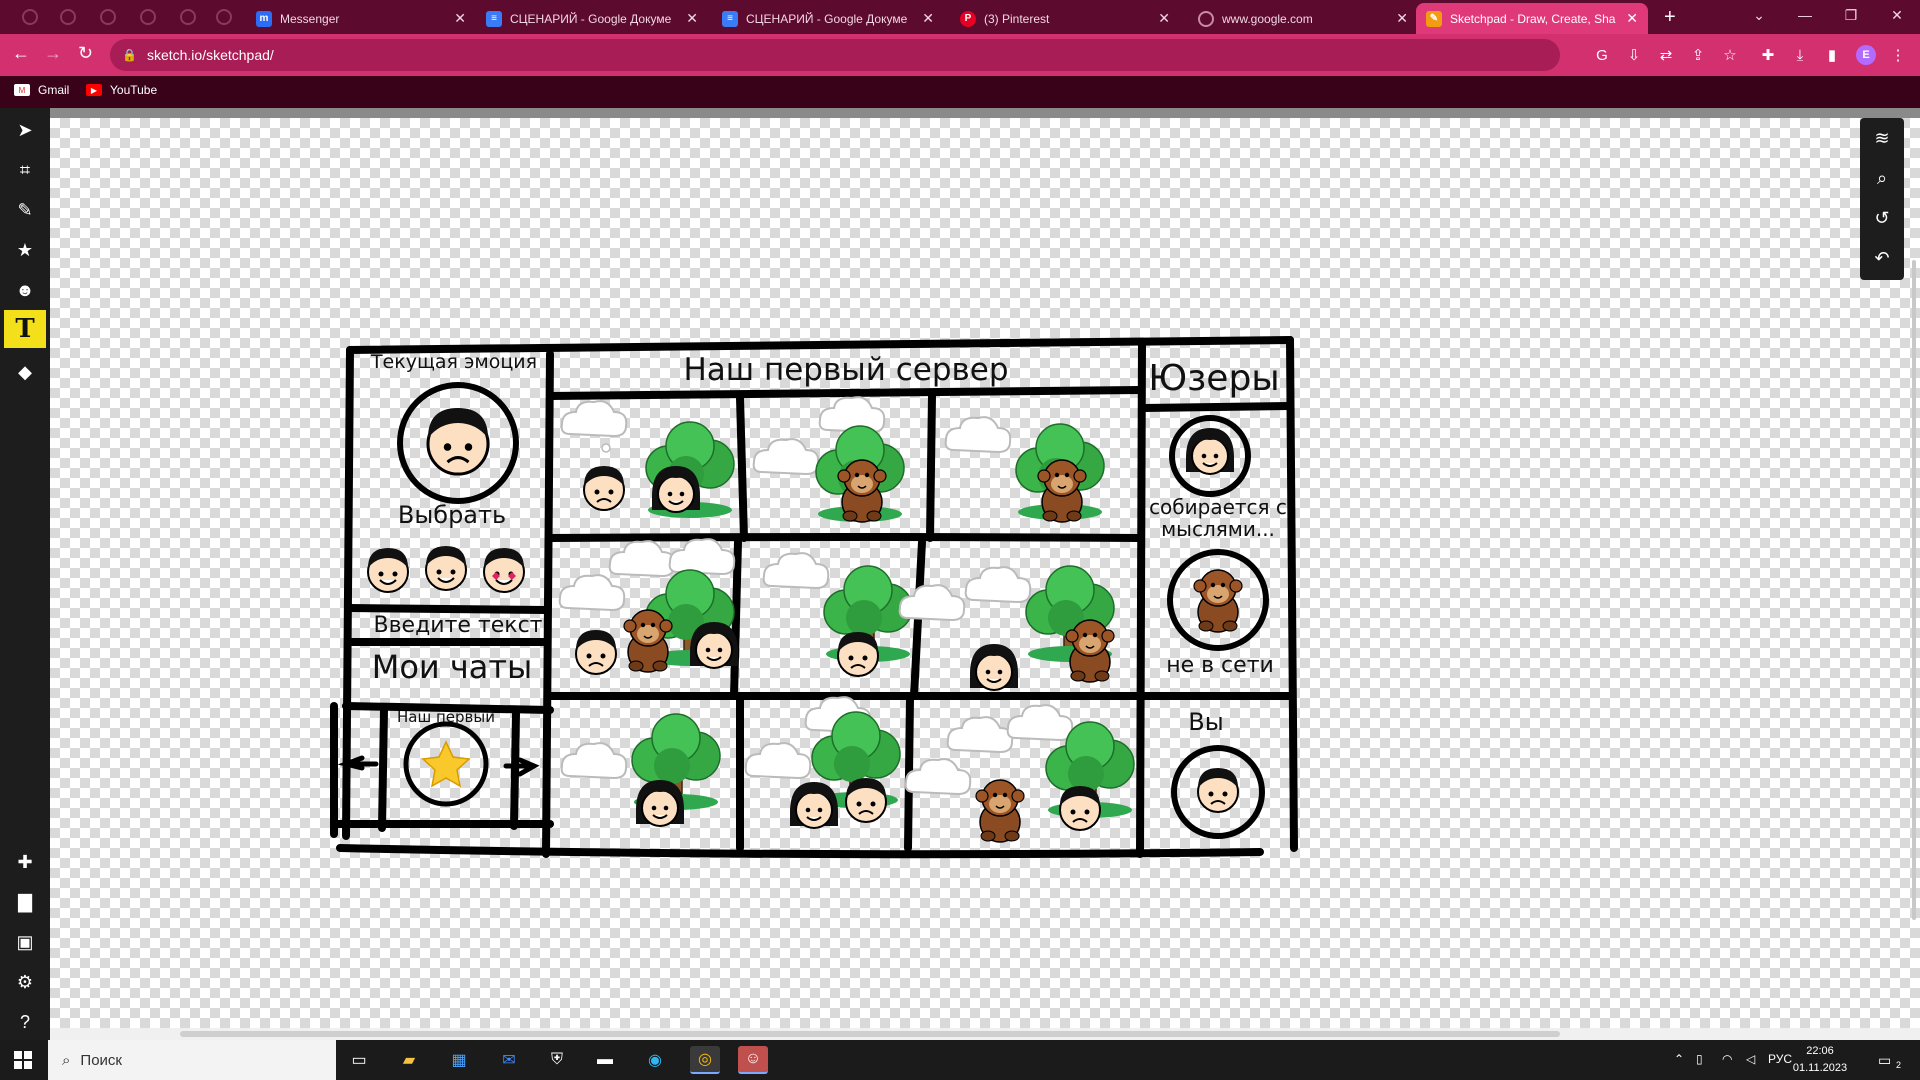 This screenshot has width=1920, height=1080. I want to click on file-explorer-icon: ▰, so click(409, 1060).